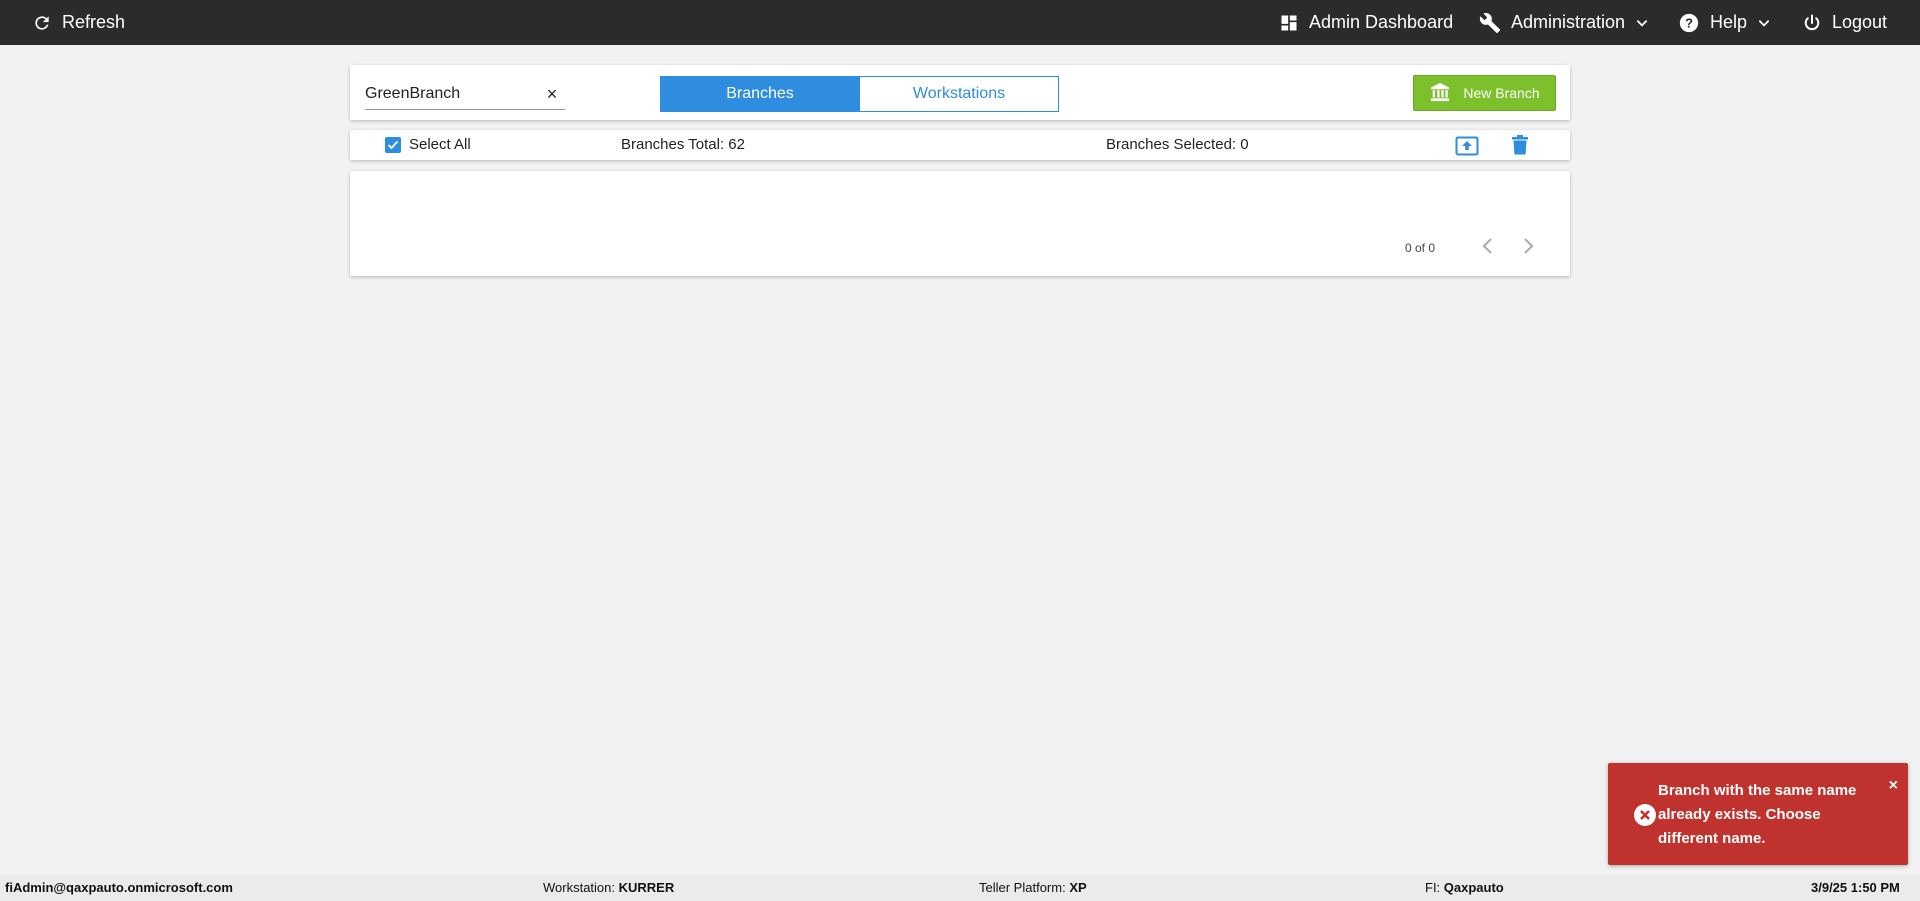  What do you see at coordinates (1860, 22) in the screenshot?
I see `logout-label: Logout` at bounding box center [1860, 22].